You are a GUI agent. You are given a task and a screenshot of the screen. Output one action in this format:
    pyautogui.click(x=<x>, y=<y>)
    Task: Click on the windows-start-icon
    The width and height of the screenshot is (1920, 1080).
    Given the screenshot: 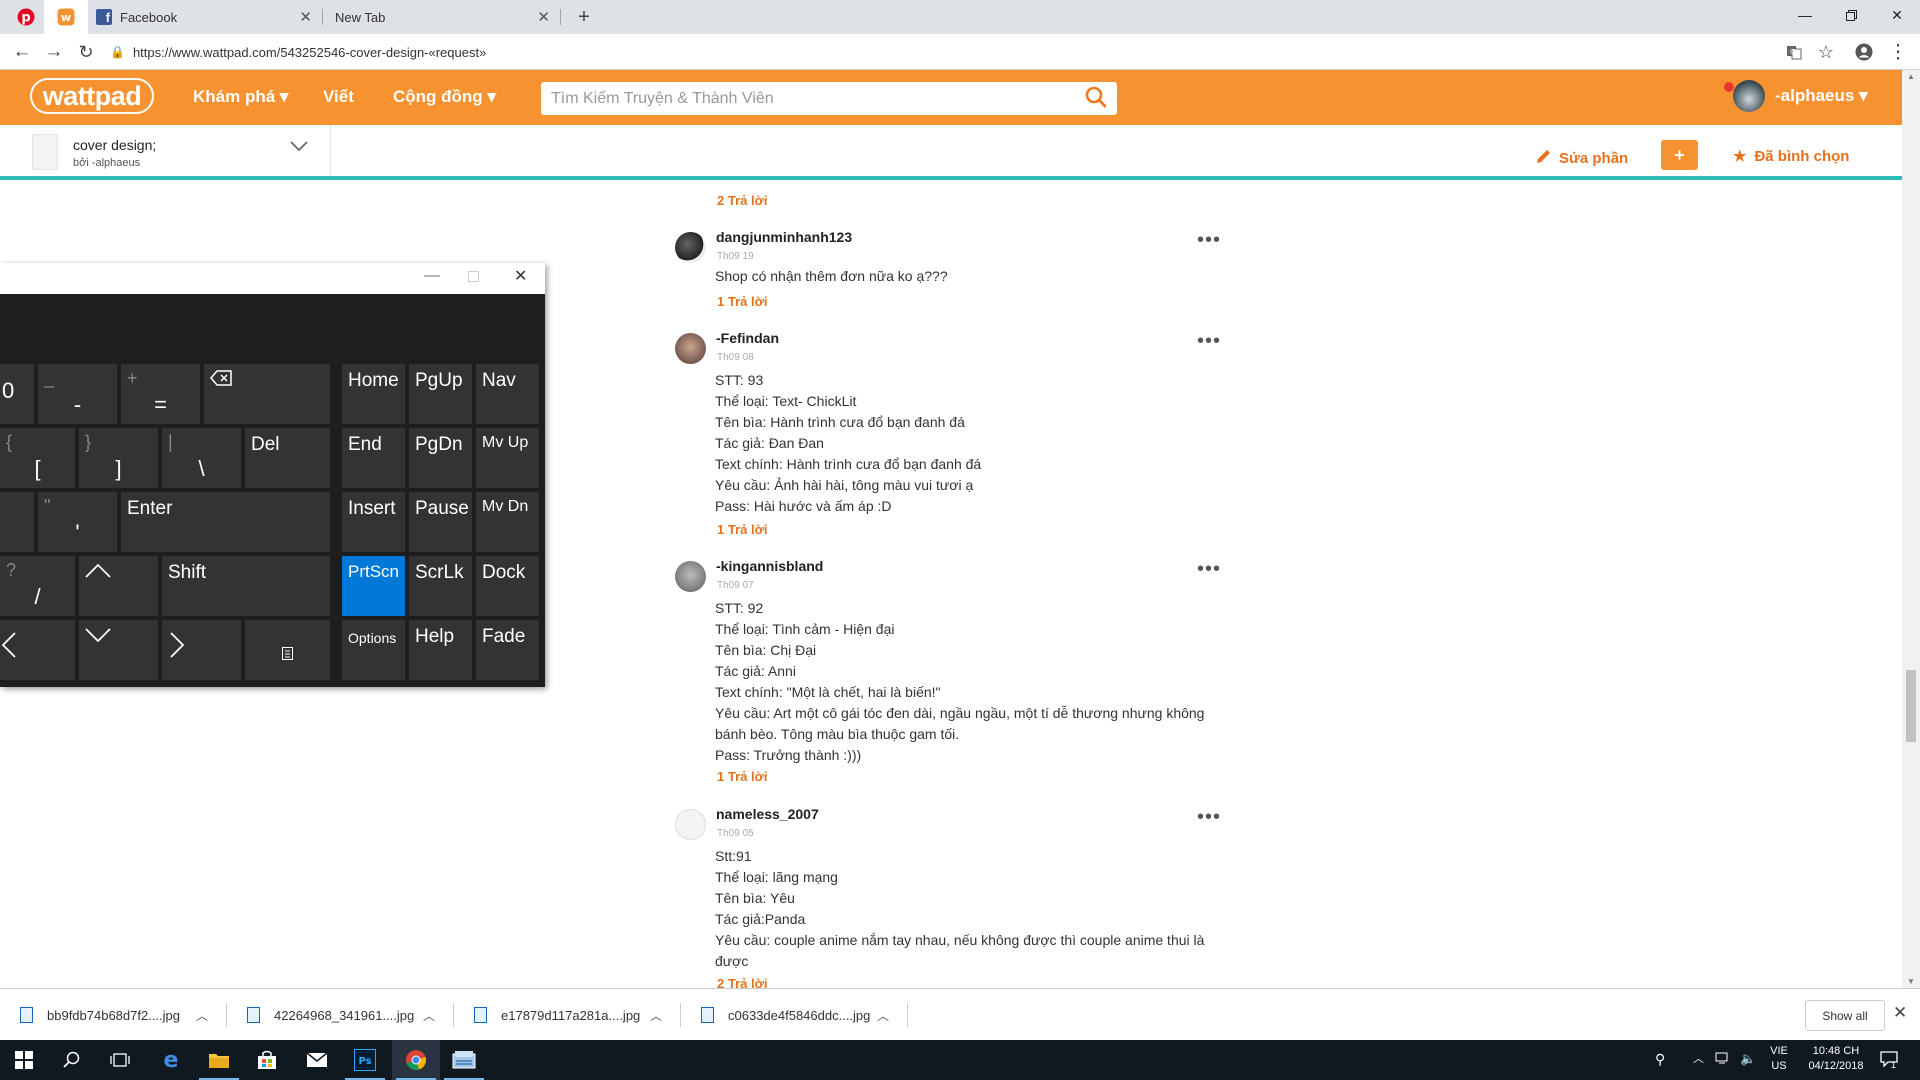 What is the action you would take?
    pyautogui.click(x=24, y=1060)
    